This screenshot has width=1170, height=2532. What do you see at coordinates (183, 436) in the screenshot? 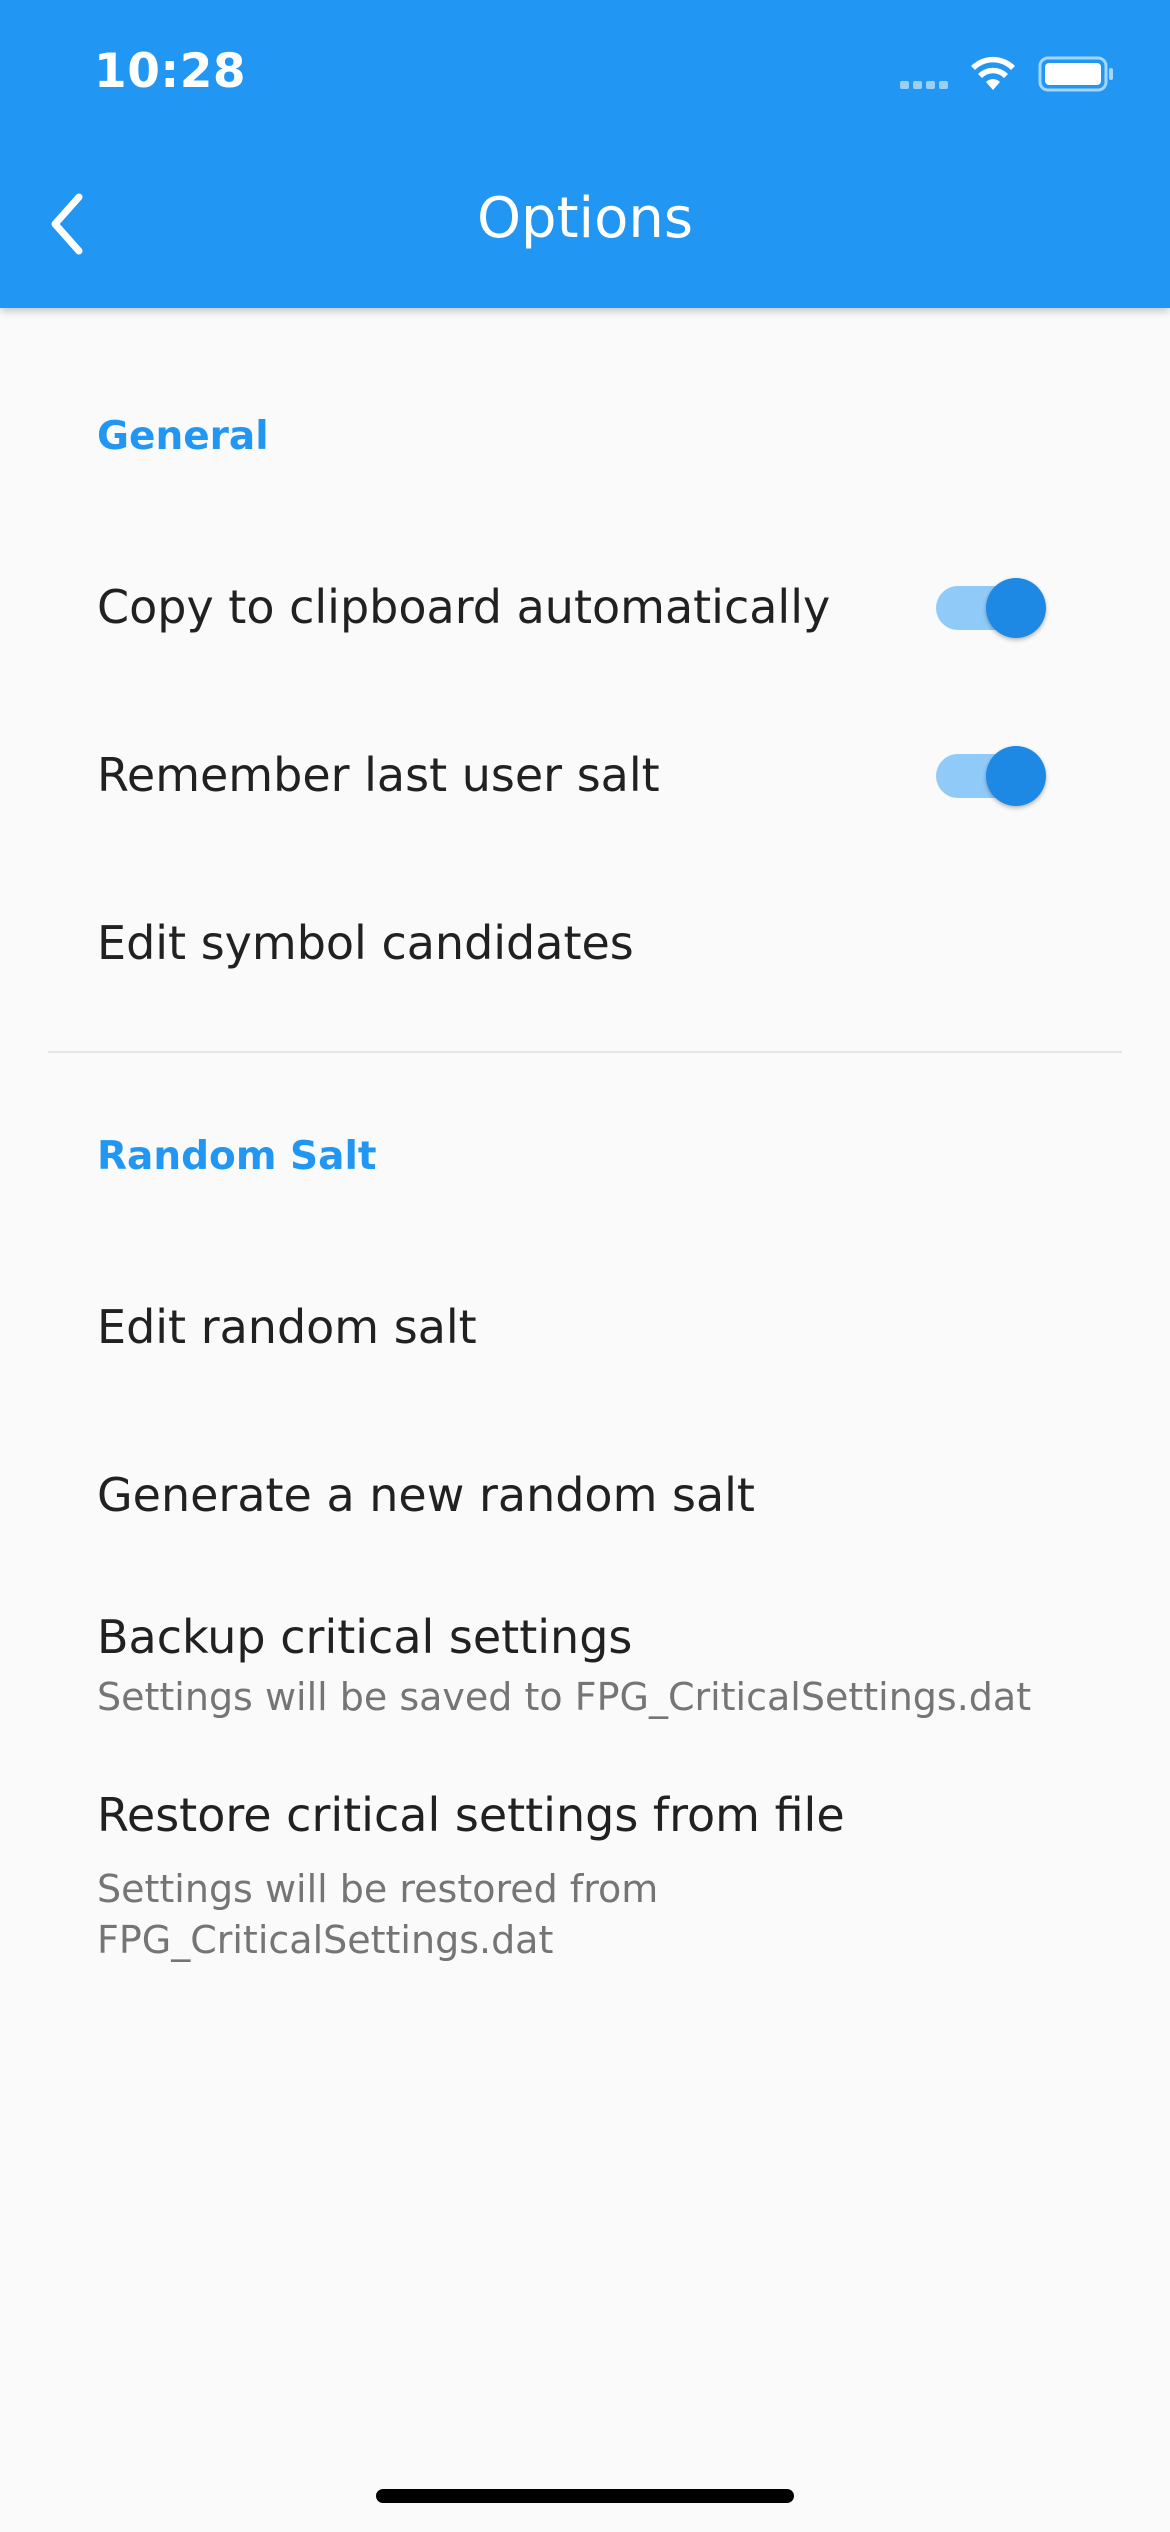
I see `section-header-general: General` at bounding box center [183, 436].